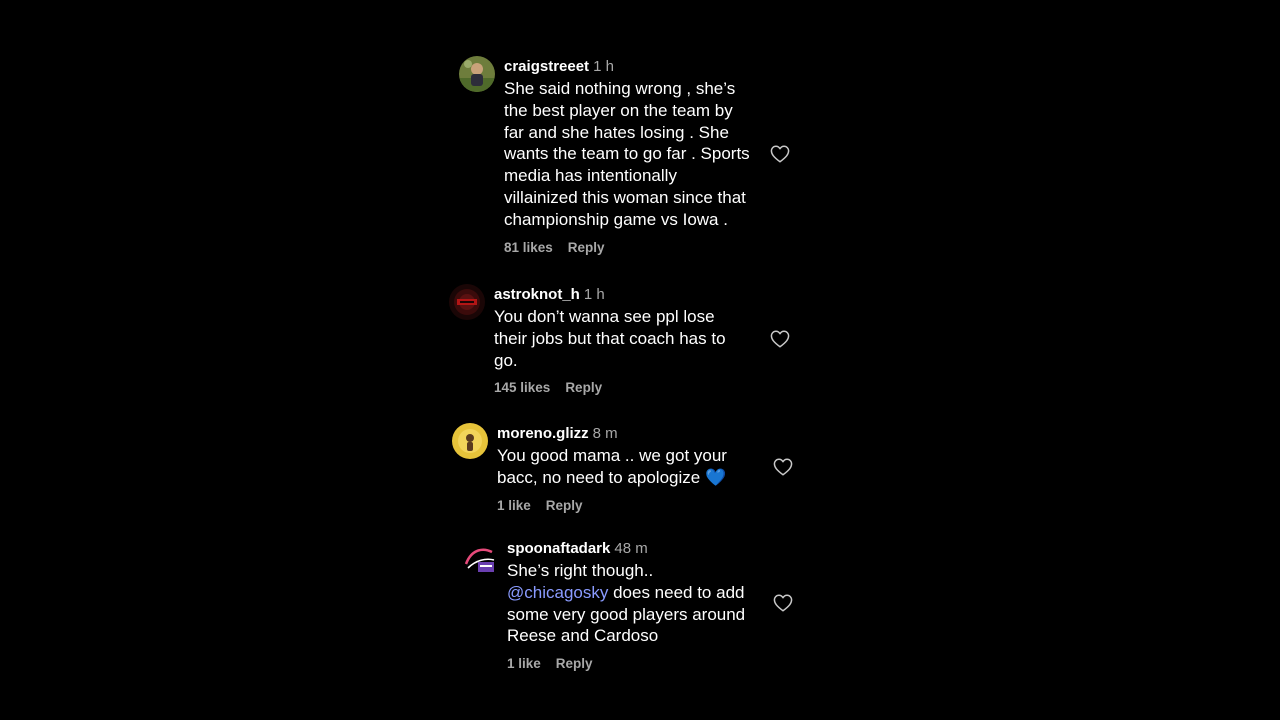 Image resolution: width=1280 pixels, height=720 pixels. I want to click on comment-line: wants the team to go far . Sports, so click(627, 154).